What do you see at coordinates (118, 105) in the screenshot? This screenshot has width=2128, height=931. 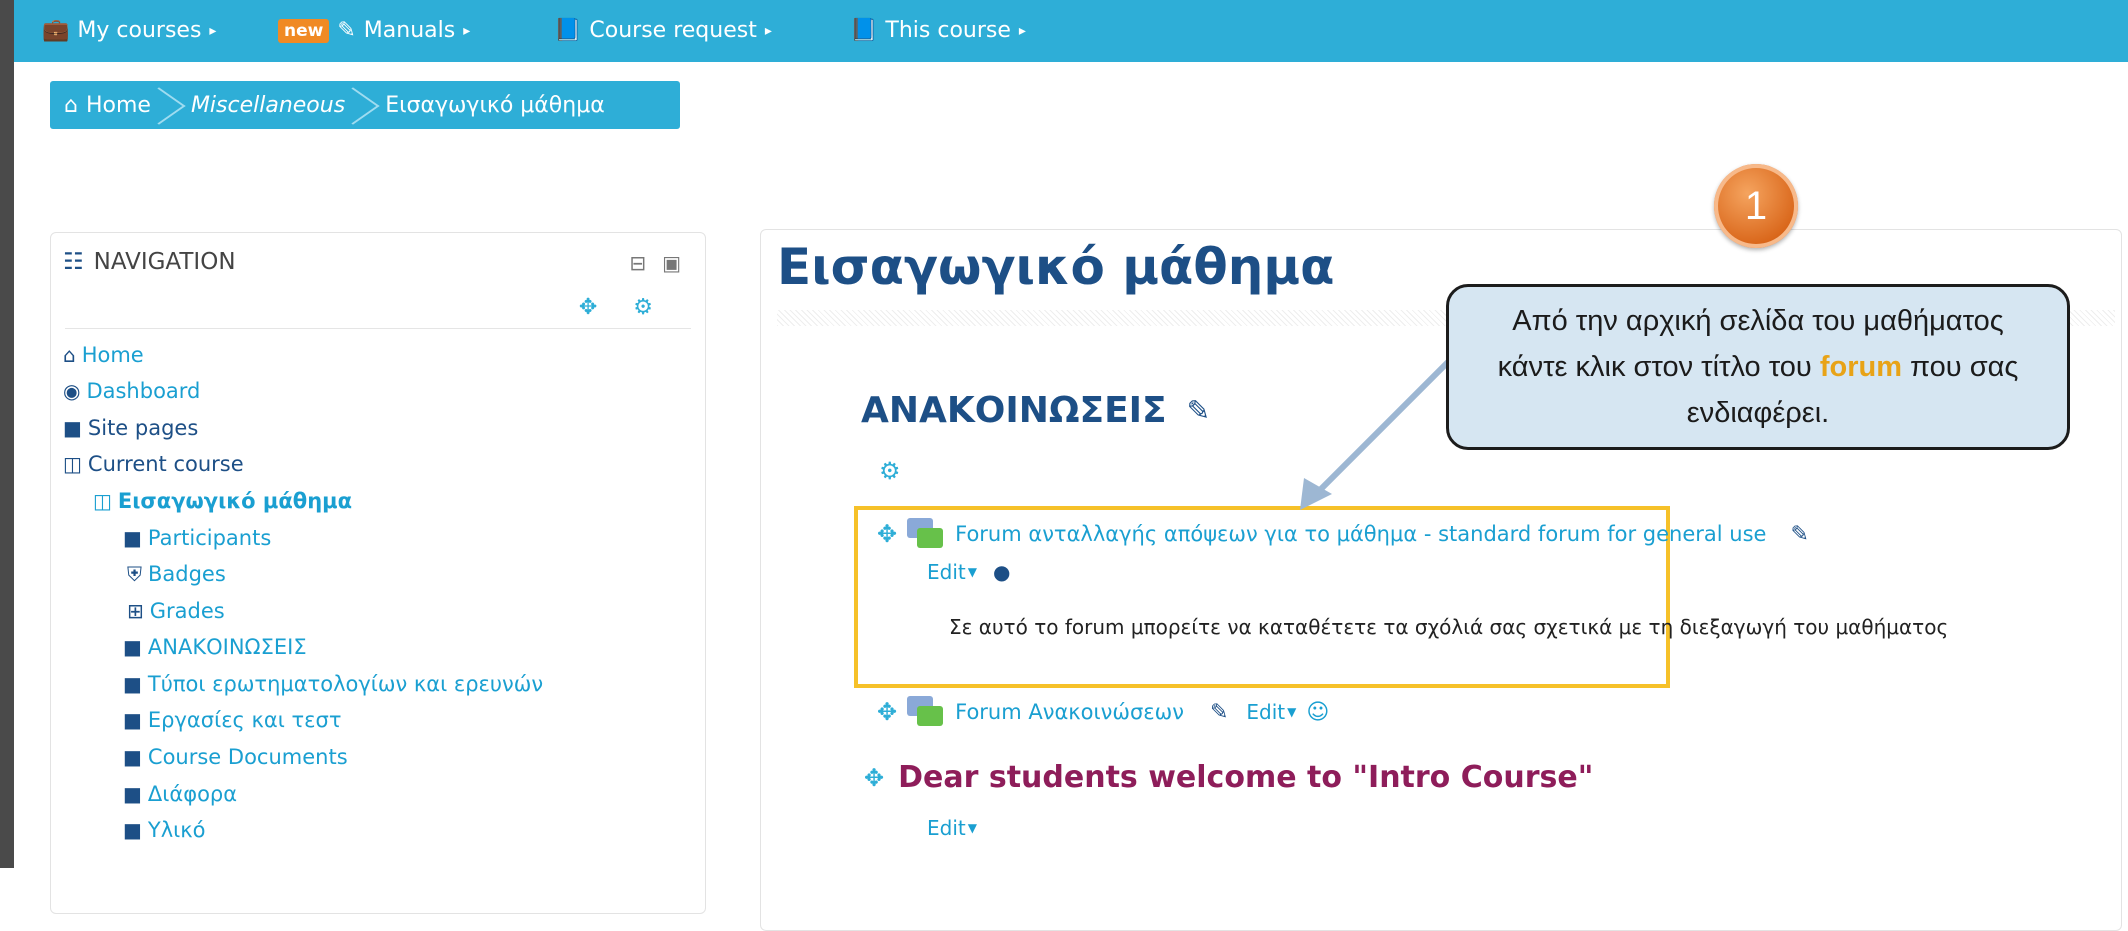 I see `breadcrumb-home-label: Home` at bounding box center [118, 105].